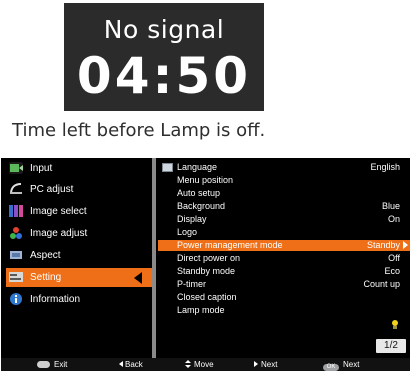 This screenshot has width=419, height=371. What do you see at coordinates (139, 130) in the screenshot?
I see `lamp-off-caption: Time left before Lamp is off.` at bounding box center [139, 130].